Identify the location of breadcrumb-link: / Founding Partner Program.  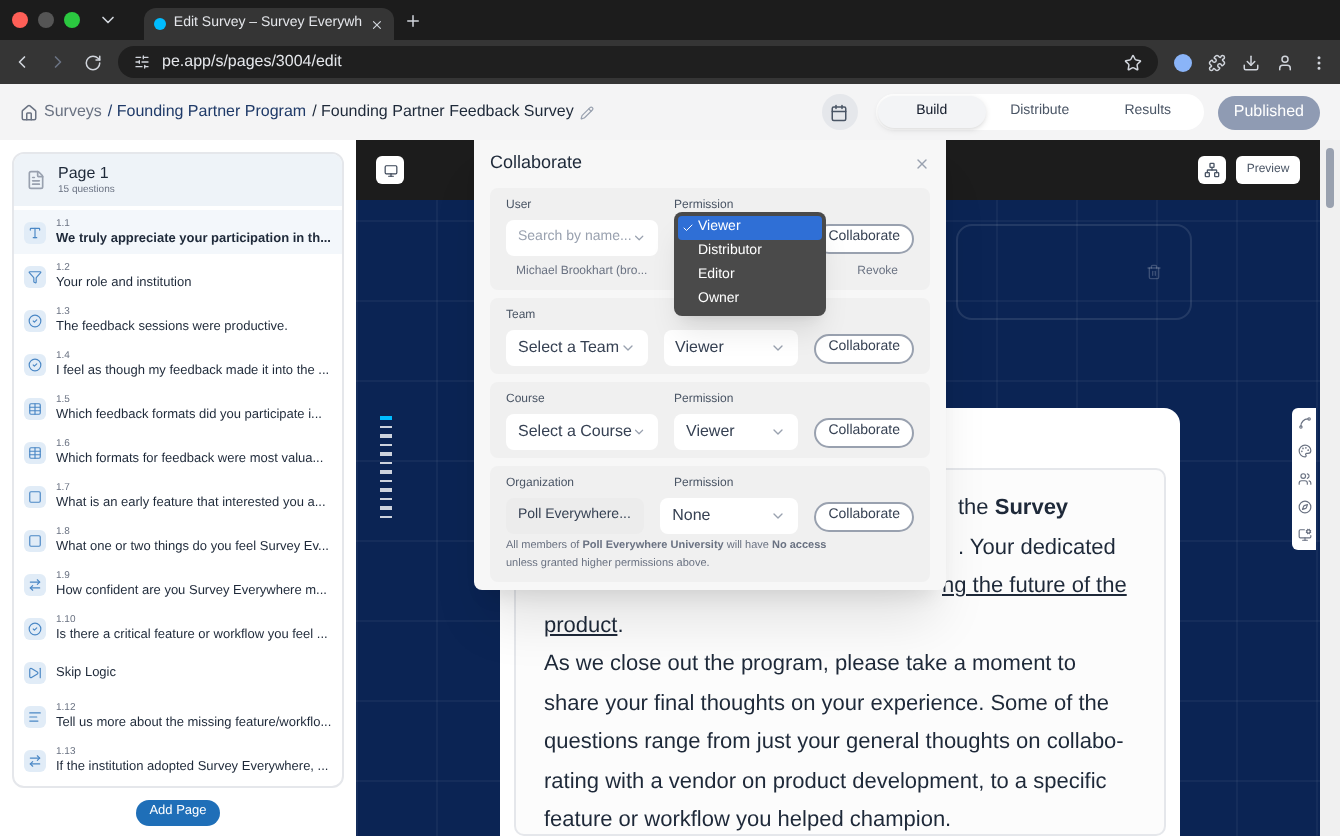
(207, 112).